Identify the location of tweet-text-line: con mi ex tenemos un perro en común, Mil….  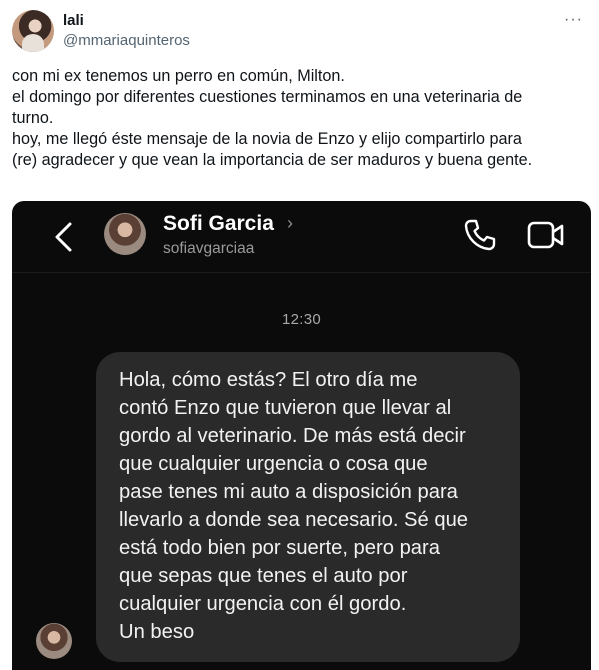
(178, 76).